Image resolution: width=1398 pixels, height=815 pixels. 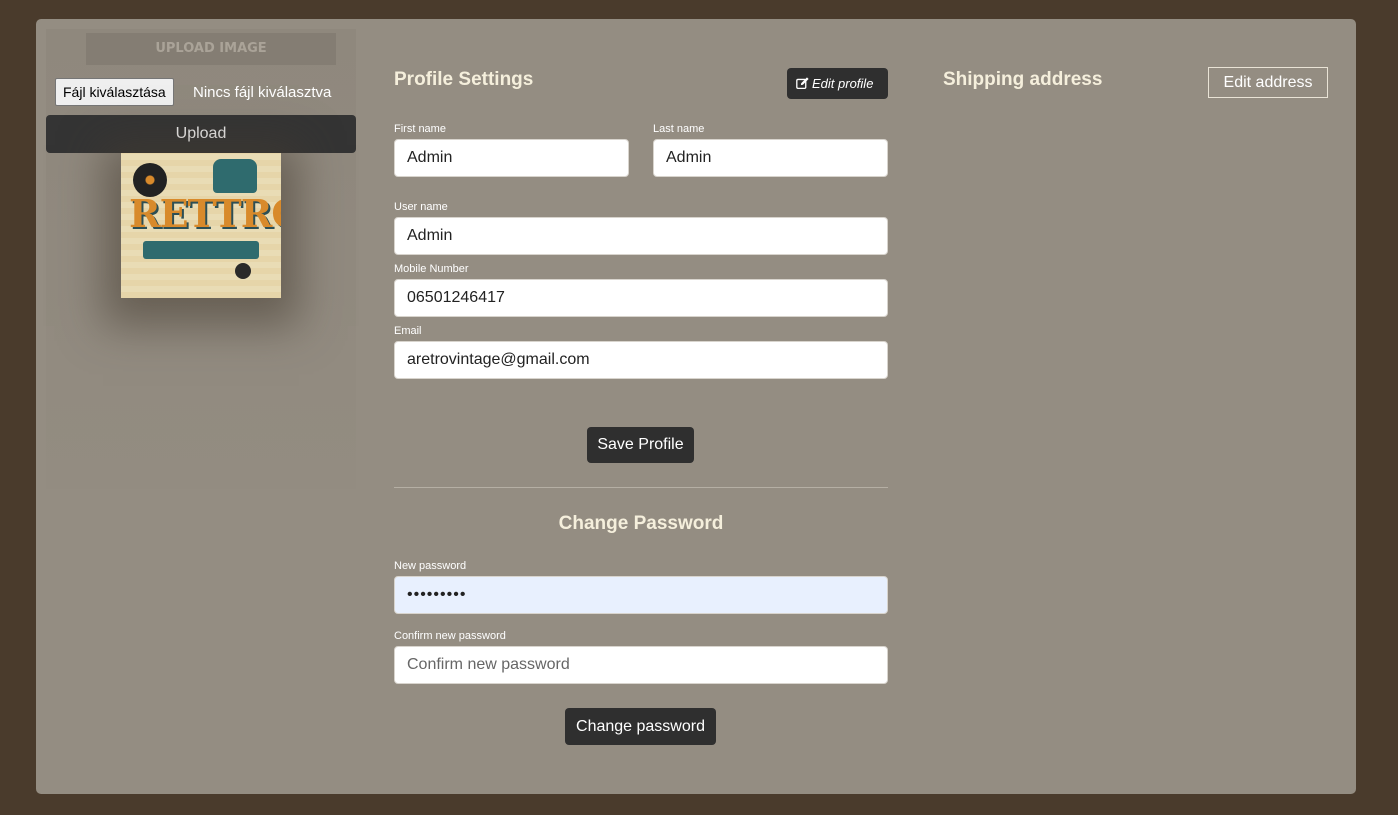 What do you see at coordinates (802, 83) in the screenshot?
I see `edit-icon` at bounding box center [802, 83].